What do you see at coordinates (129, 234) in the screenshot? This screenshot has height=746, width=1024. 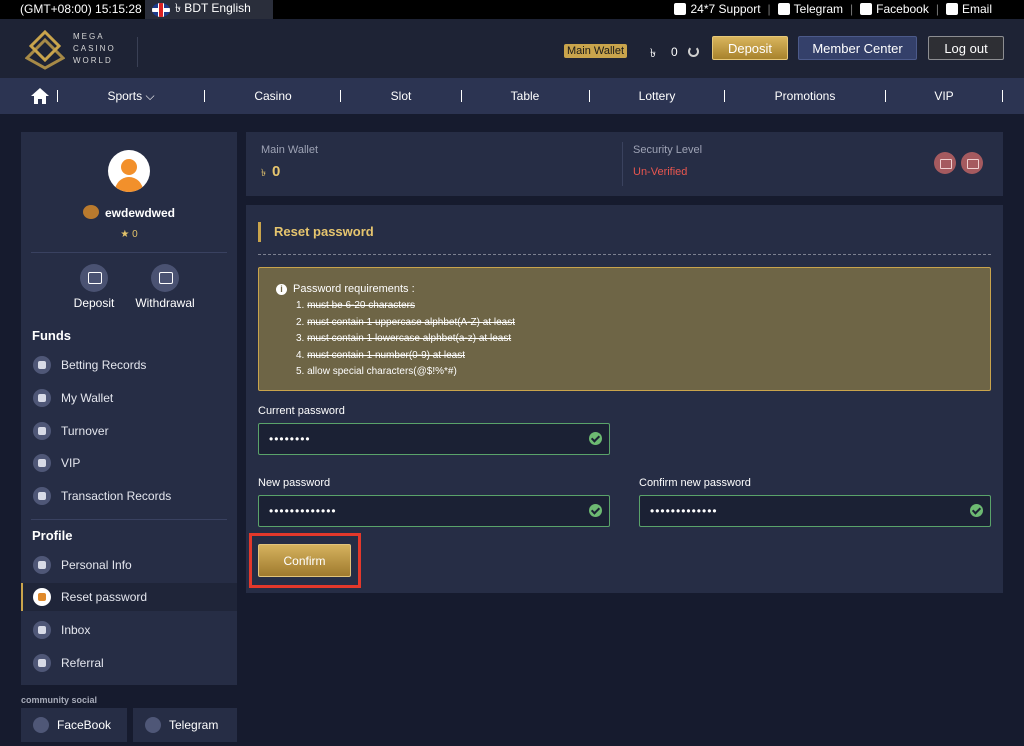 I see `vip-stars: ★ 0` at bounding box center [129, 234].